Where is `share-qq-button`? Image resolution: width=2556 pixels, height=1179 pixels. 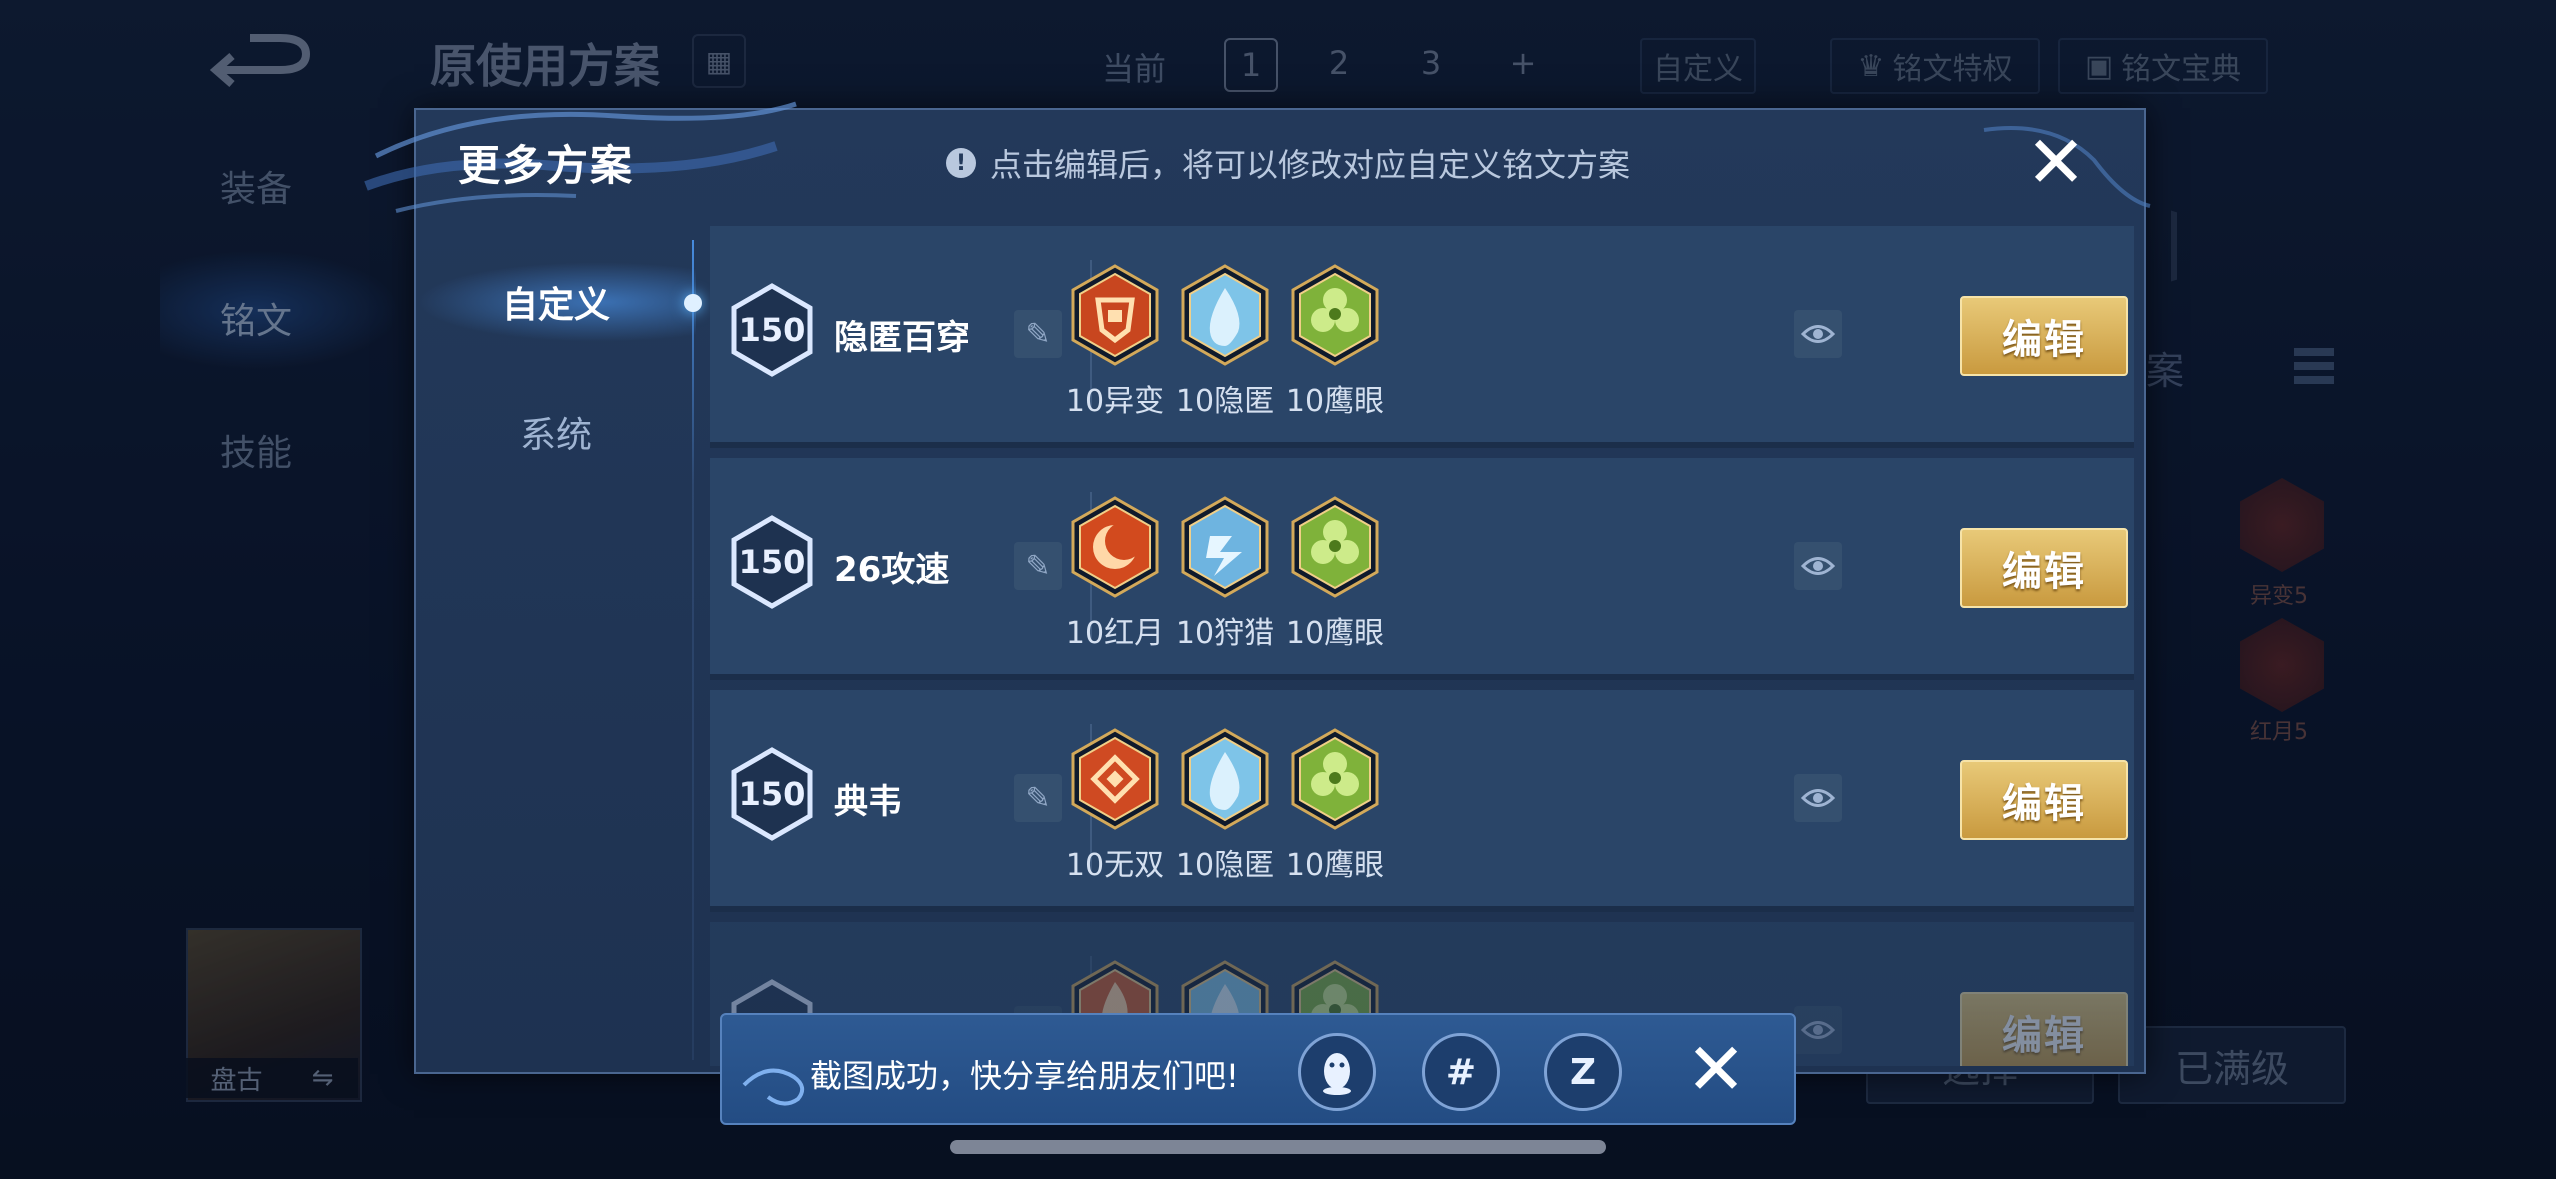 share-qq-button is located at coordinates (1337, 1072).